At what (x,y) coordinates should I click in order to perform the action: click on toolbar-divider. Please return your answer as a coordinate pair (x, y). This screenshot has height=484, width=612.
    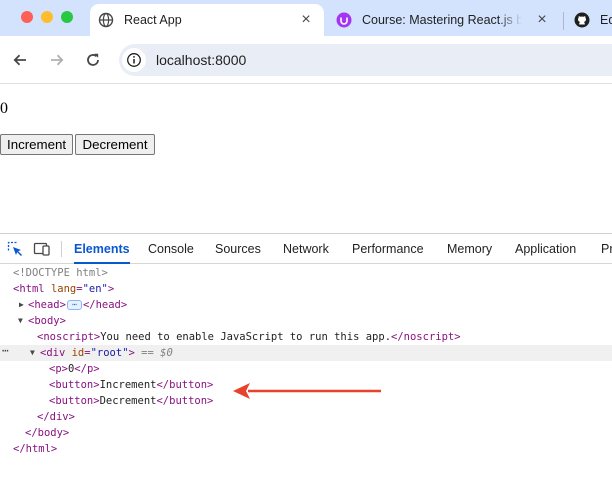
    Looking at the image, I should click on (61, 249).